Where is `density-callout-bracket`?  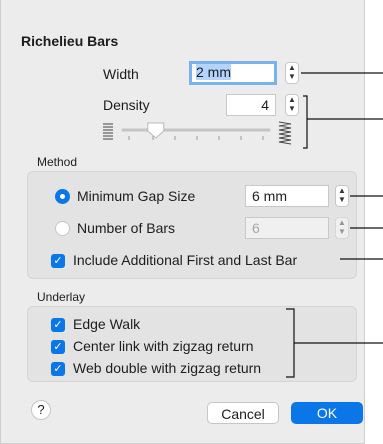
density-callout-bracket is located at coordinates (305, 122).